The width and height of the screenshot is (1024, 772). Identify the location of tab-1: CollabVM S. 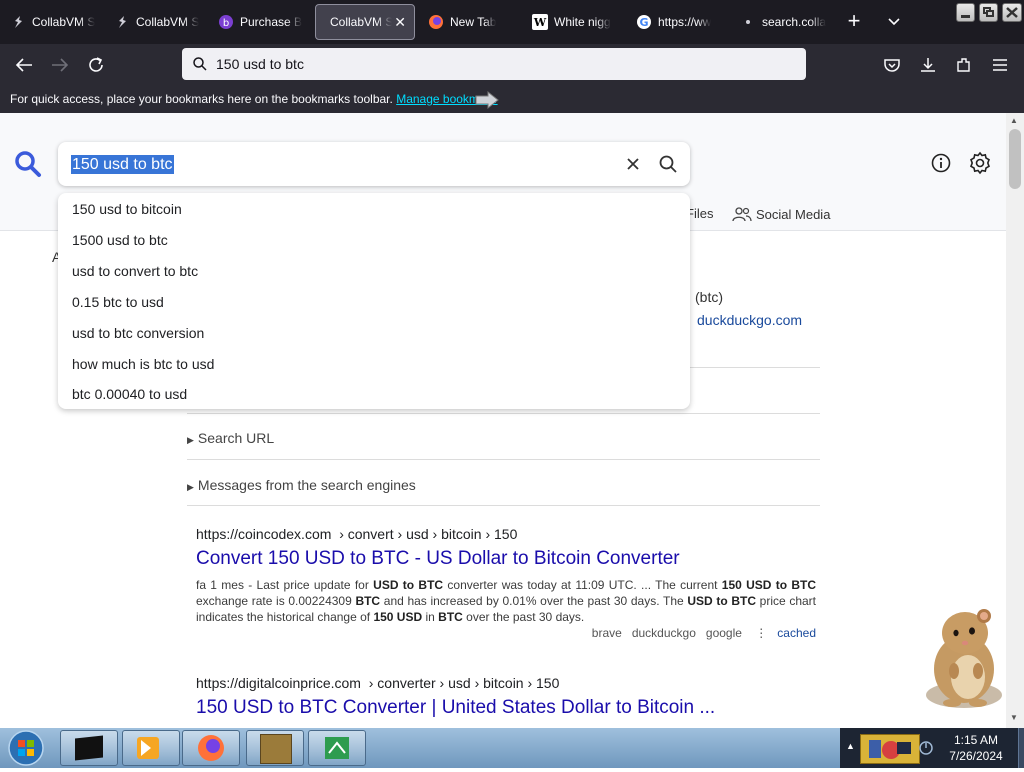
(52, 22).